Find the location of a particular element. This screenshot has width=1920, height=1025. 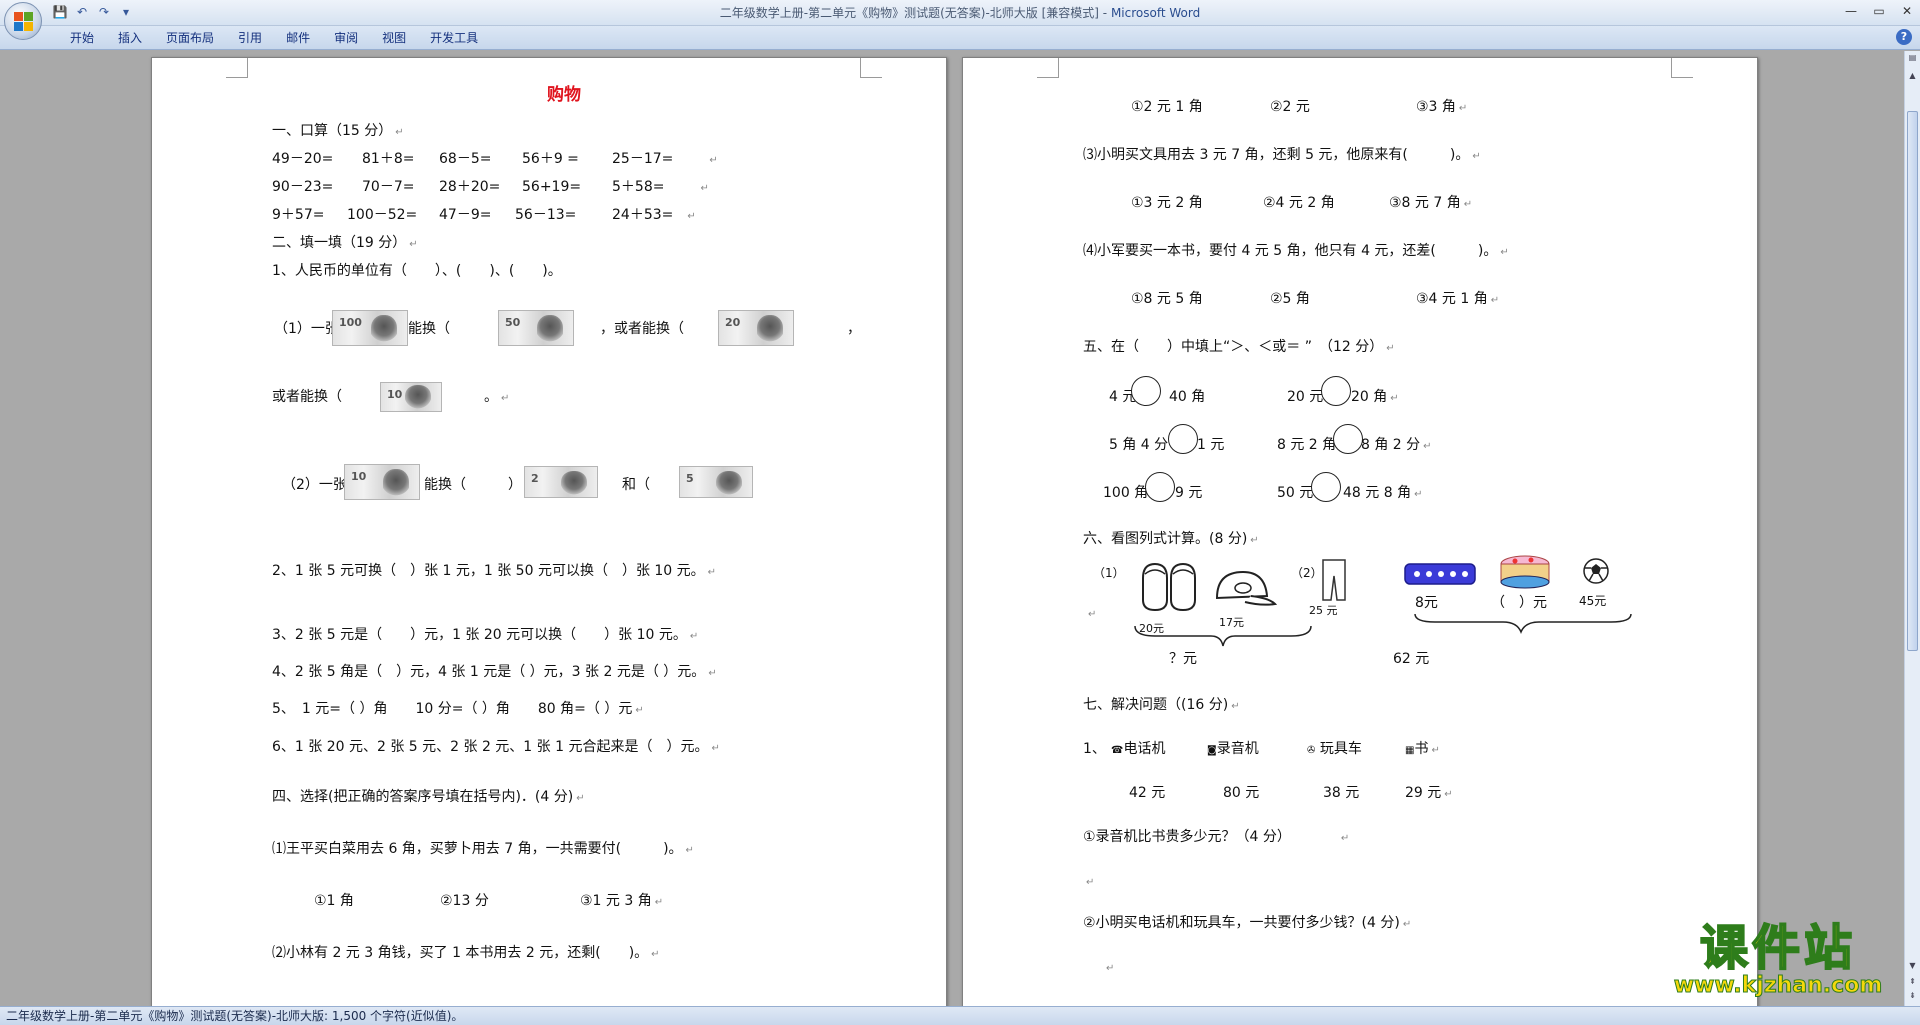

banknote-10-yuan-image: 10 is located at coordinates (411, 397).